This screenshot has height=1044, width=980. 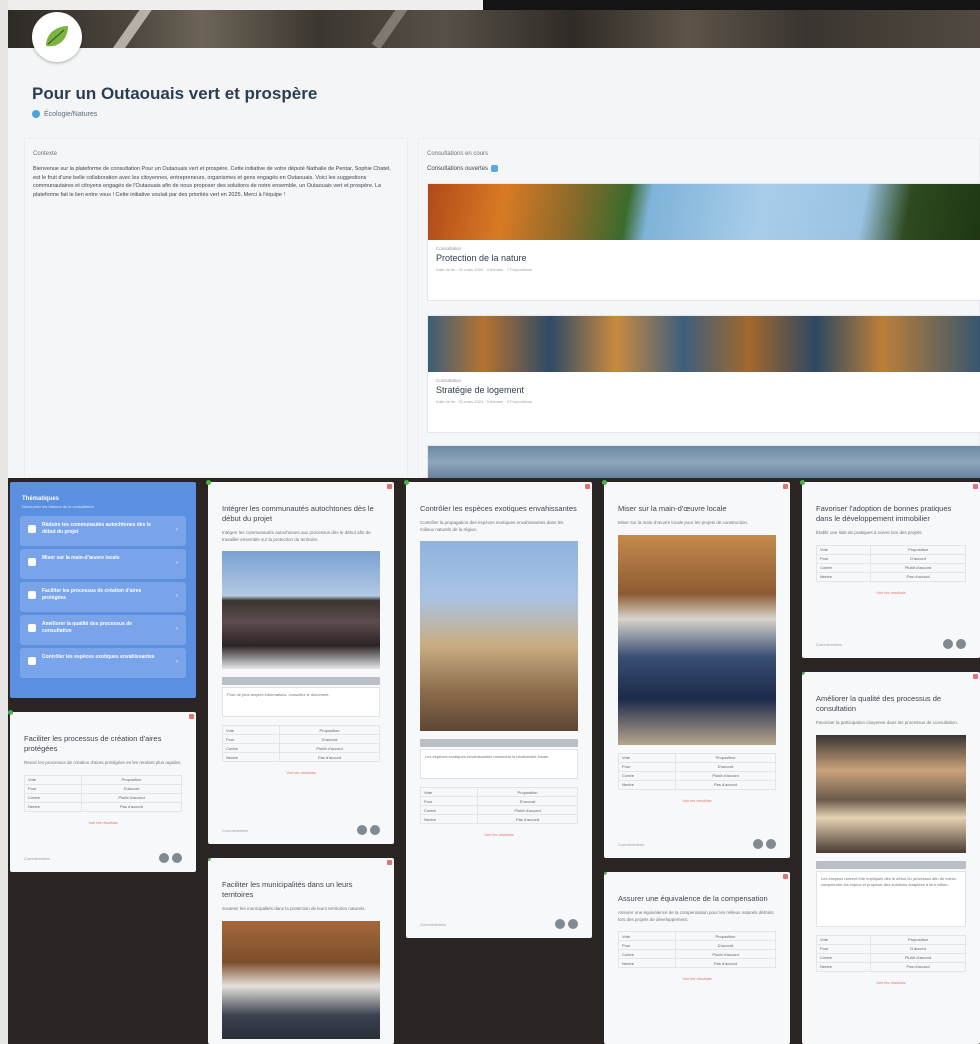 I want to click on owner-icon, so click(x=36, y=114).